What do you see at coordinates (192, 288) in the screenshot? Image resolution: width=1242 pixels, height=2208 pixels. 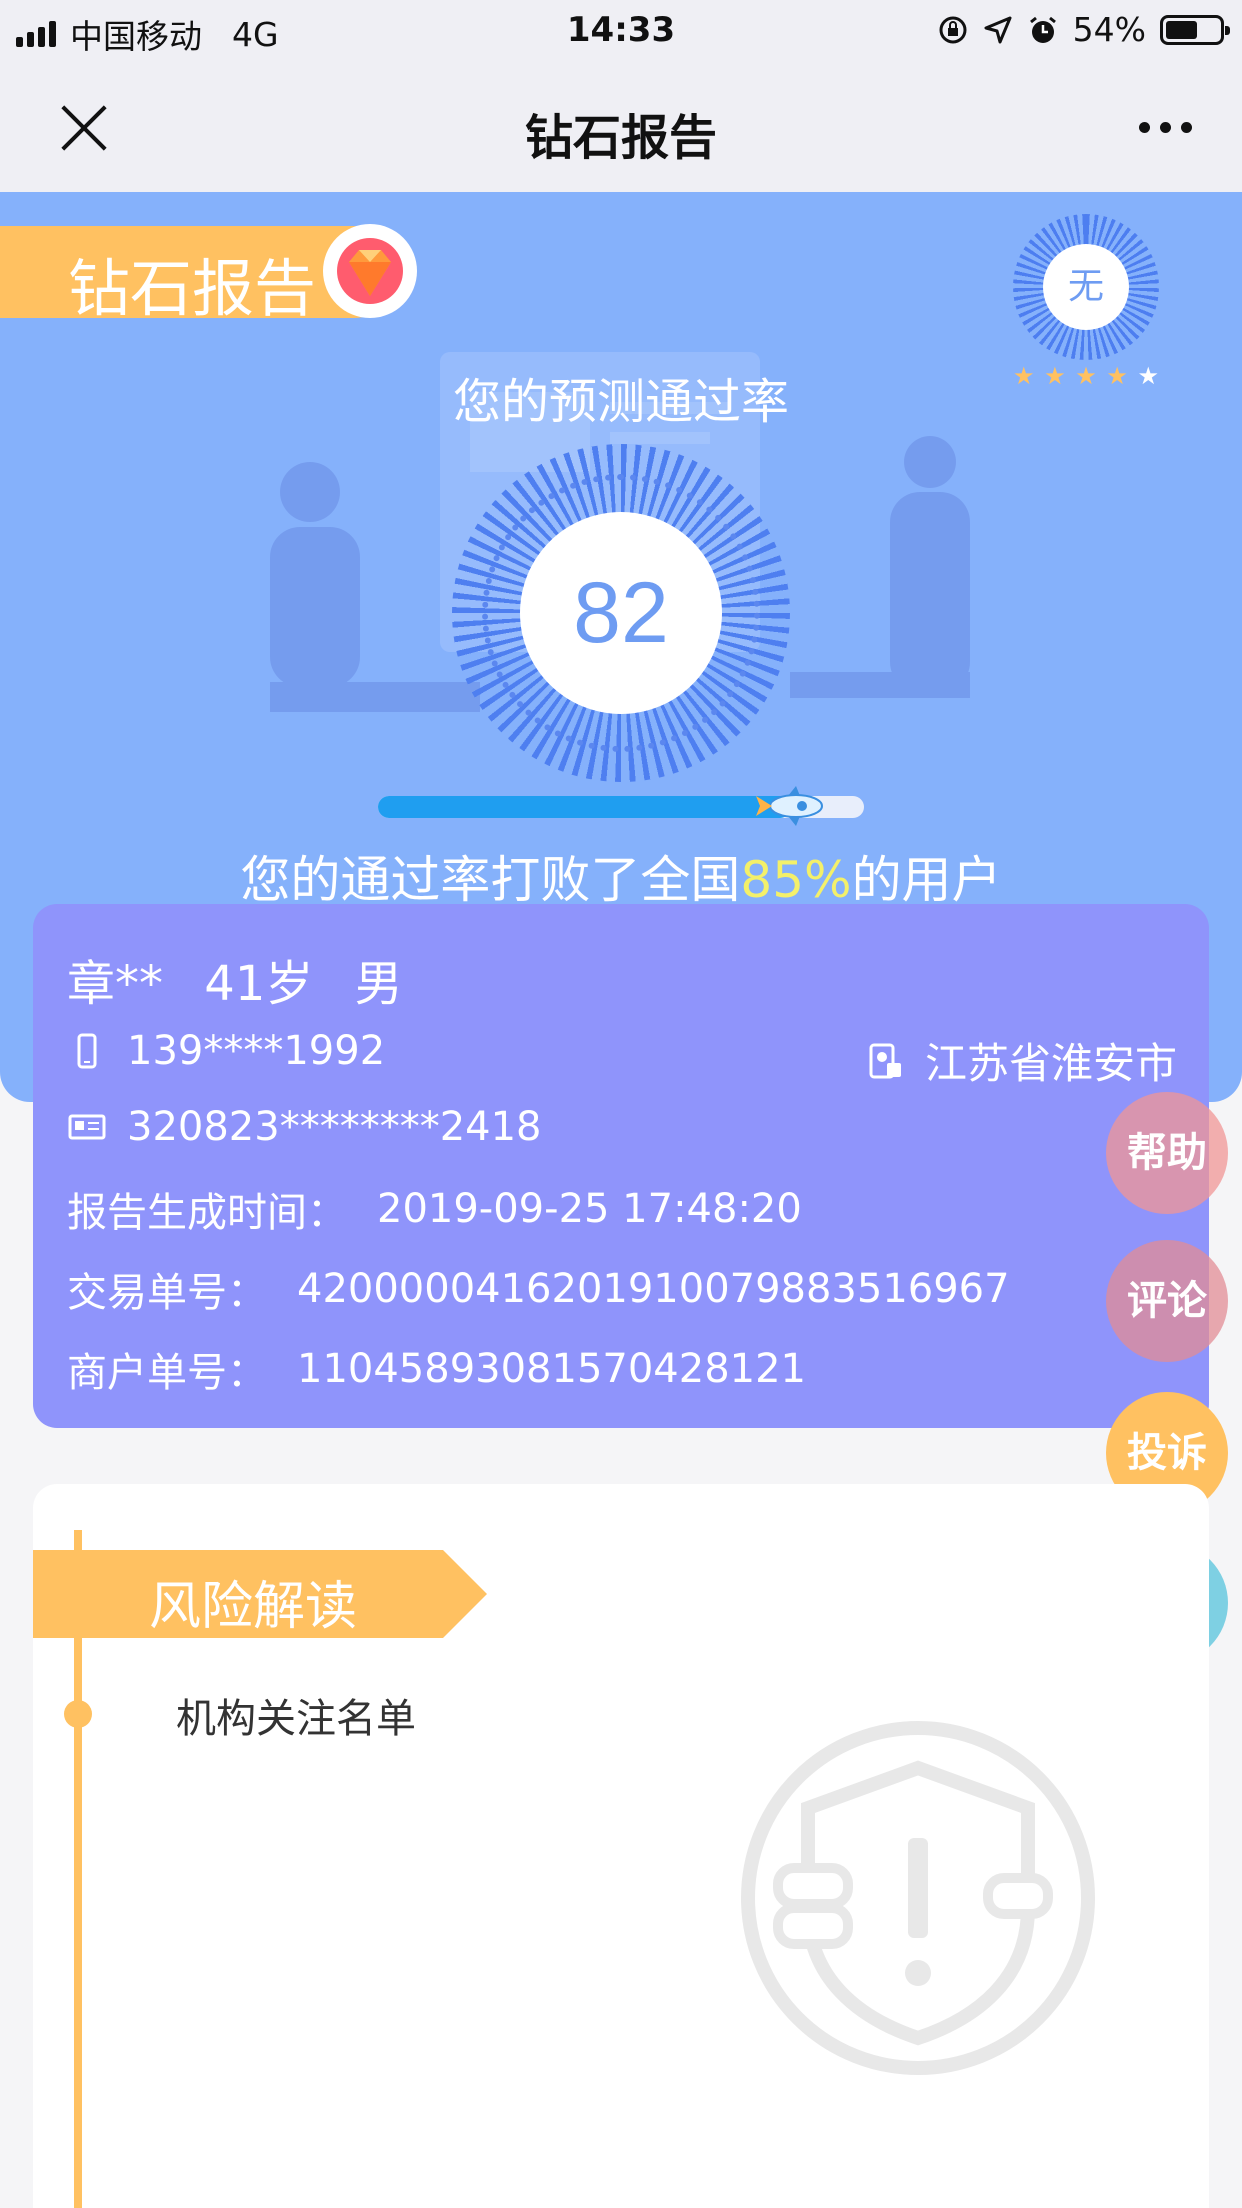 I see `report-tag-label: 钻石报告` at bounding box center [192, 288].